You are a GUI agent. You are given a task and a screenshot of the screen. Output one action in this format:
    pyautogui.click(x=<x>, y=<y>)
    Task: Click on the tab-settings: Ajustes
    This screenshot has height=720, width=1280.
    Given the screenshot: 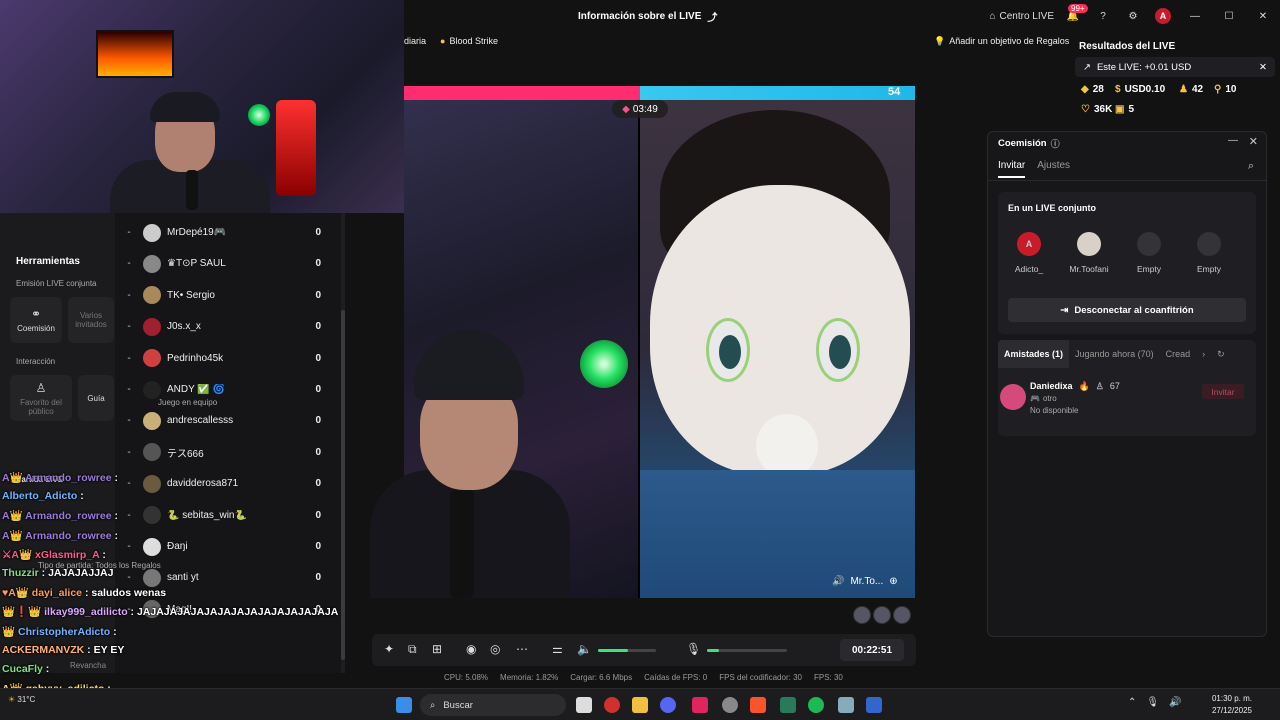 What is the action you would take?
    pyautogui.click(x=1053, y=169)
    